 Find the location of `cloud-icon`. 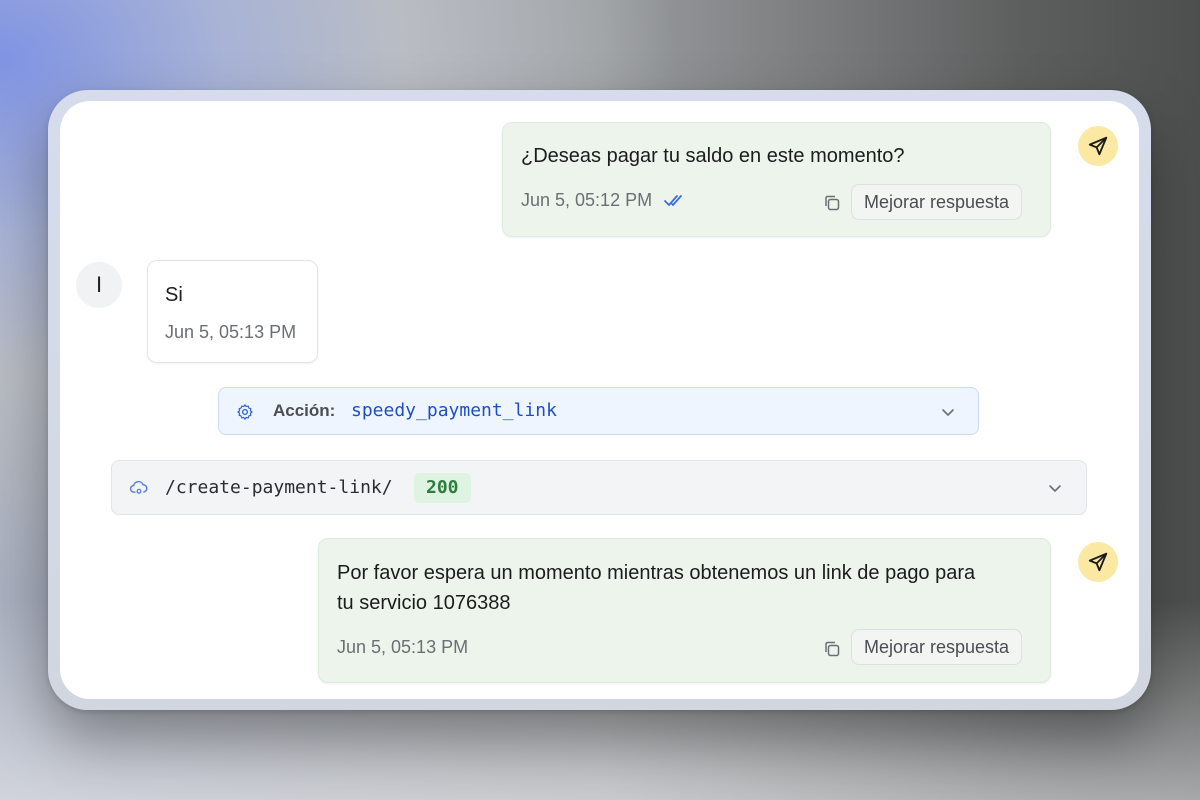

cloud-icon is located at coordinates (138, 487).